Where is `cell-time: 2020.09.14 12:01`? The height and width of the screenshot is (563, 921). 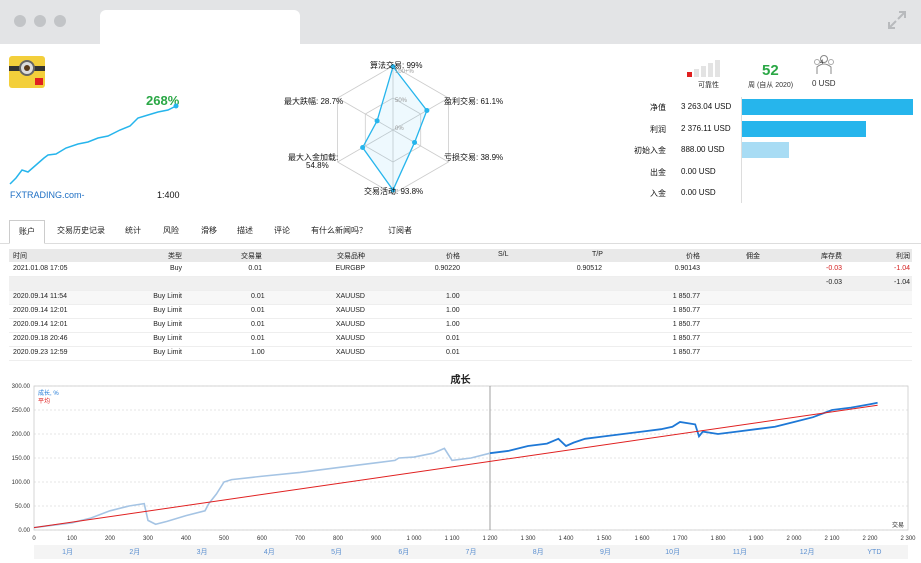 cell-time: 2020.09.14 12:01 is located at coordinates (40, 324).